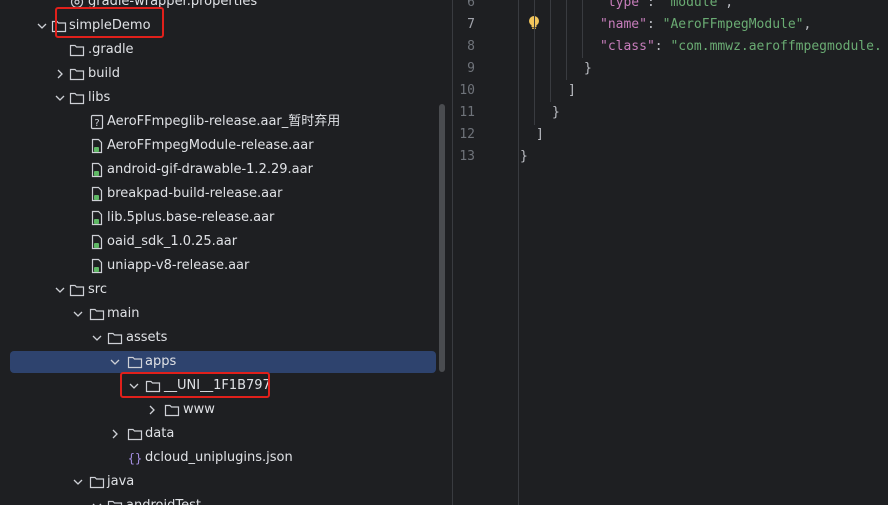  What do you see at coordinates (223, 170) in the screenshot?
I see `tree-item: android-gif-drawable-1.2.29.aar` at bounding box center [223, 170].